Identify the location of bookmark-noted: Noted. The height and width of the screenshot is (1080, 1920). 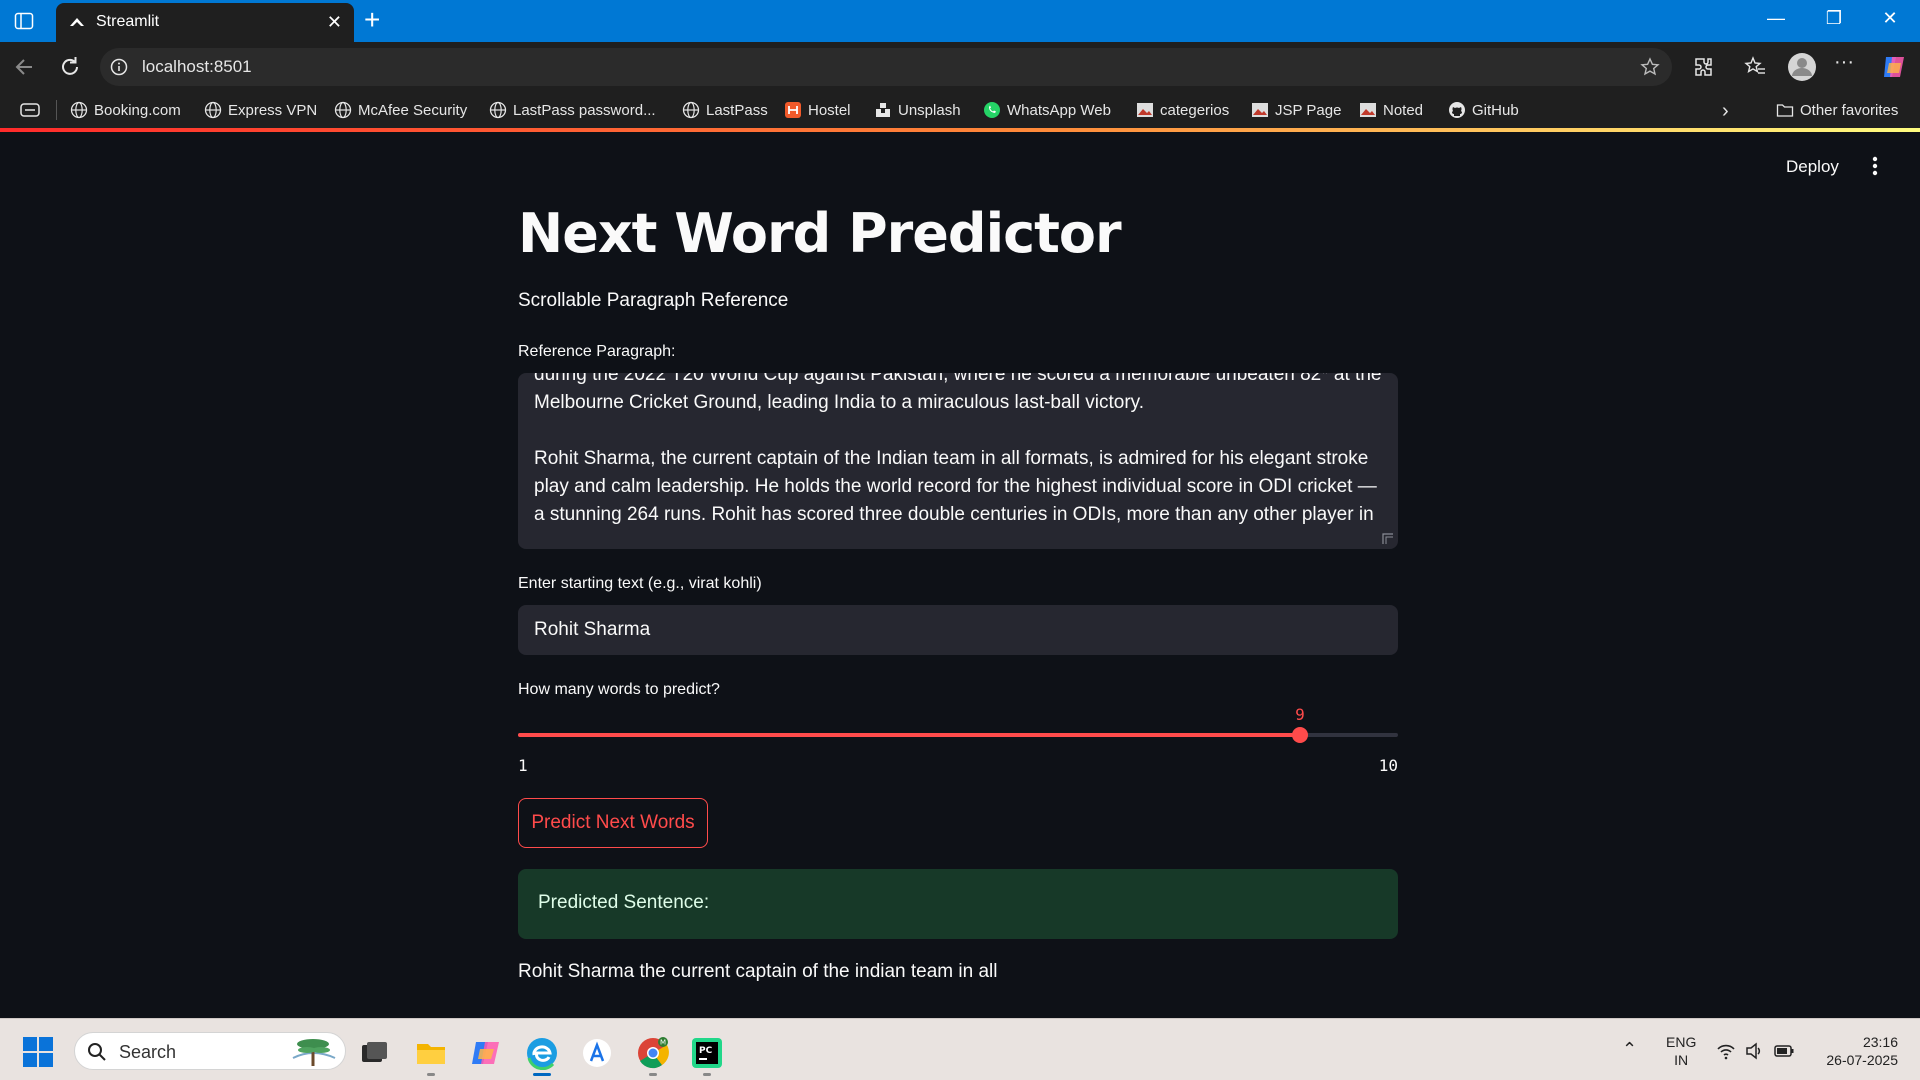
(1391, 110).